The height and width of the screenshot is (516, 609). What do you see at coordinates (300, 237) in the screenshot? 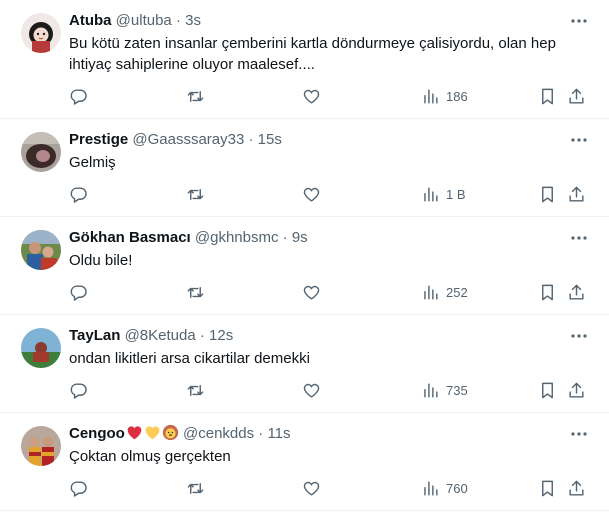
I see `timestamp: 9s` at bounding box center [300, 237].